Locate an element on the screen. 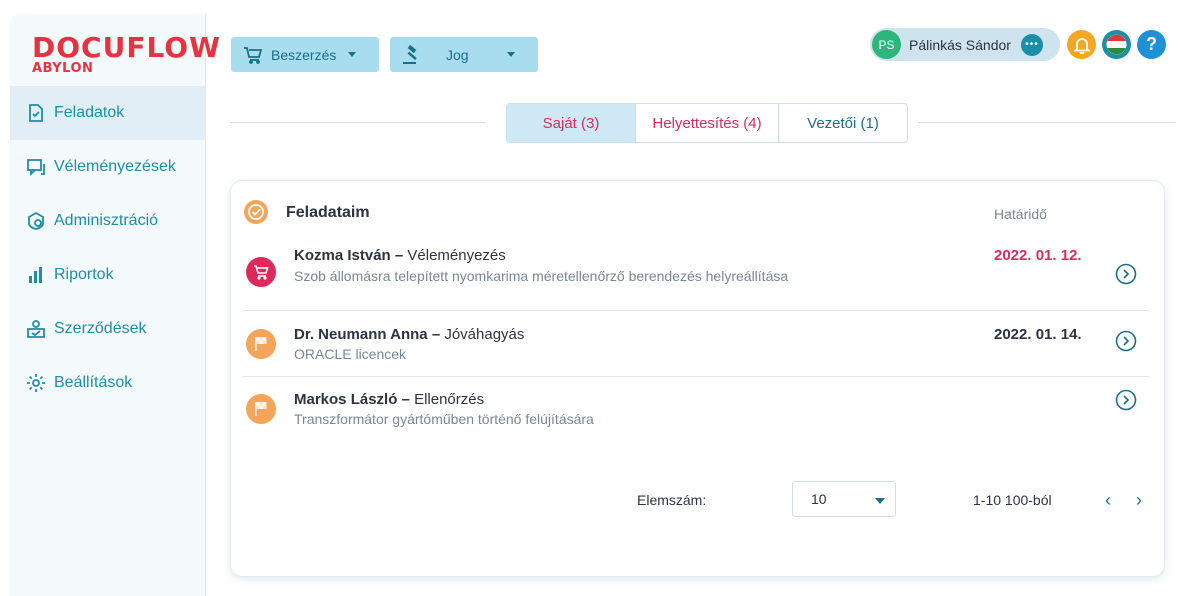 The image size is (1189, 596). prev-page-button: ‹ is located at coordinates (1108, 500).